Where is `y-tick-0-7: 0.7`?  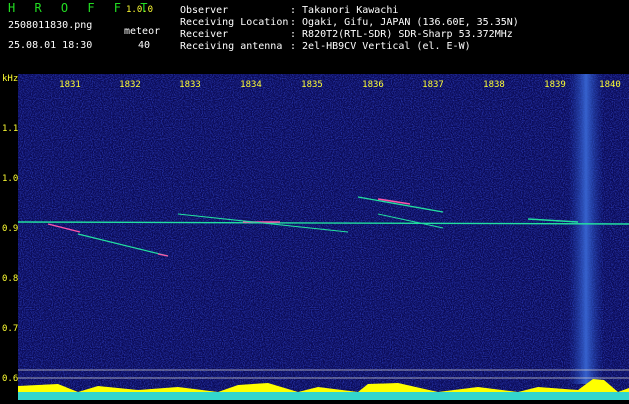 y-tick-0-7: 0.7 is located at coordinates (10, 329).